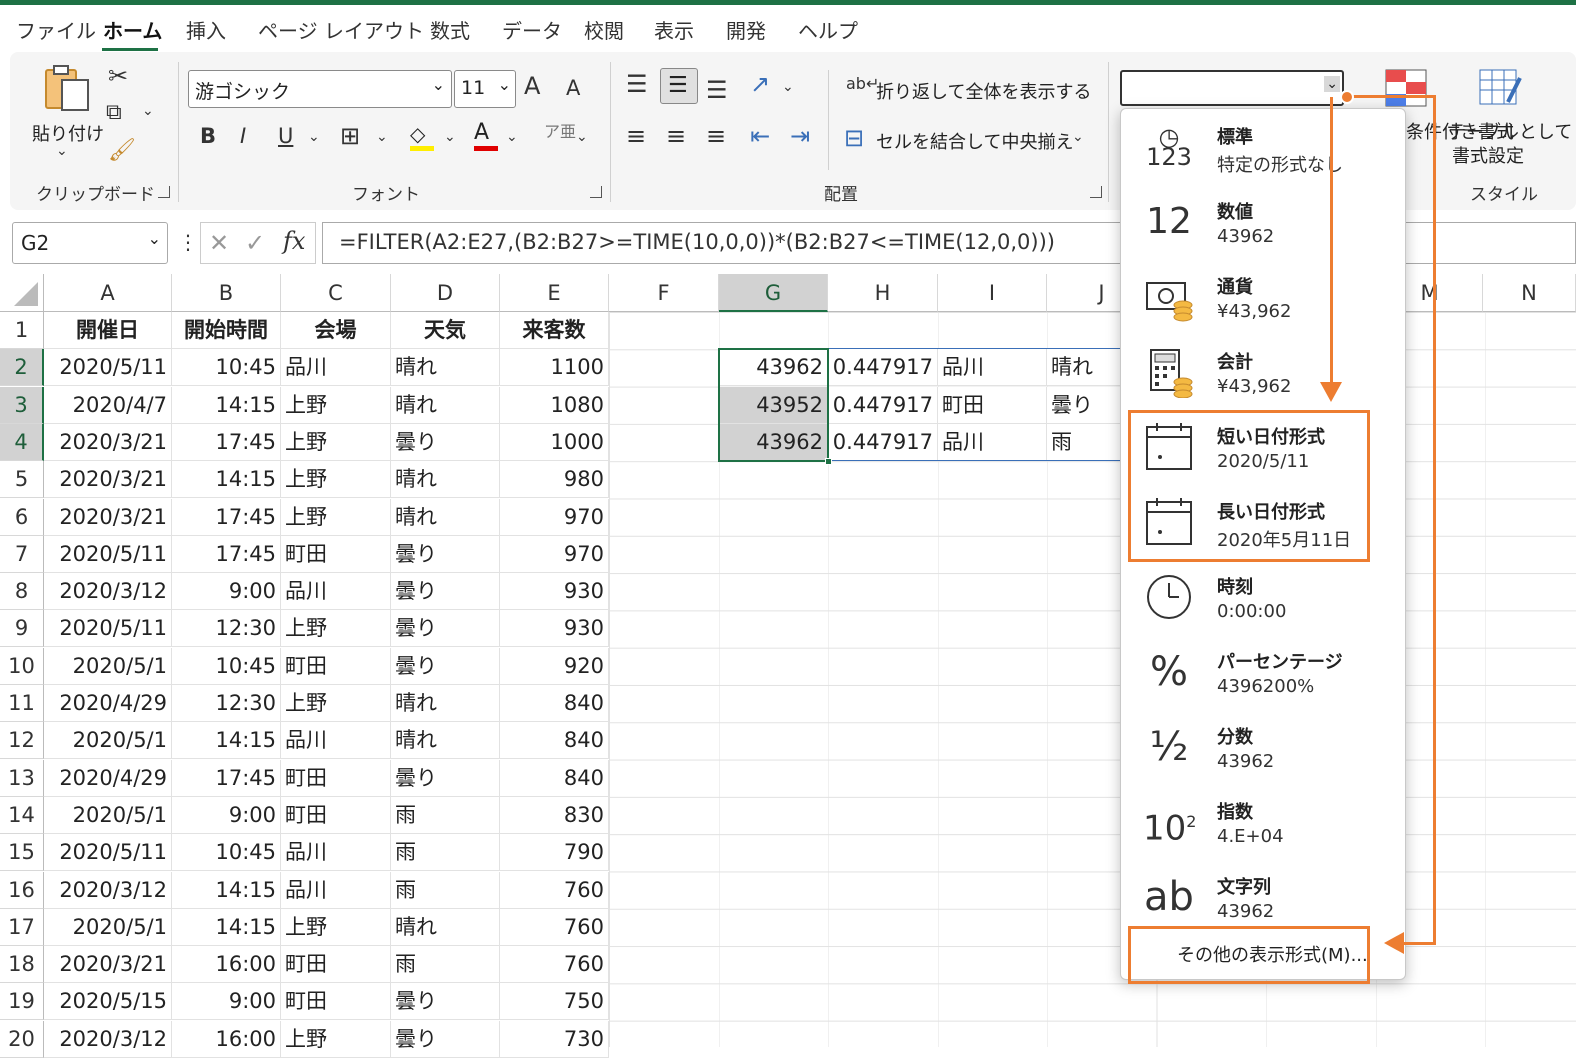 Image resolution: width=1576 pixels, height=1058 pixels. What do you see at coordinates (226, 1002) in the screenshot?
I see `table-cell: 9:00` at bounding box center [226, 1002].